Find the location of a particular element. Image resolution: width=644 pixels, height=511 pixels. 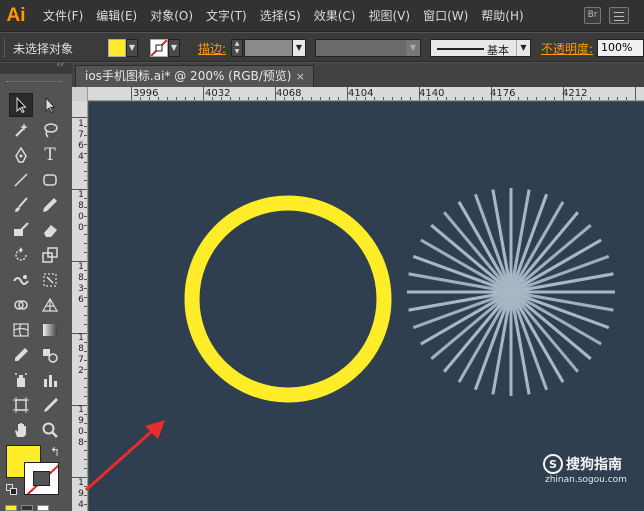

fill-color-dropdown: ▼ is located at coordinates (123, 48).